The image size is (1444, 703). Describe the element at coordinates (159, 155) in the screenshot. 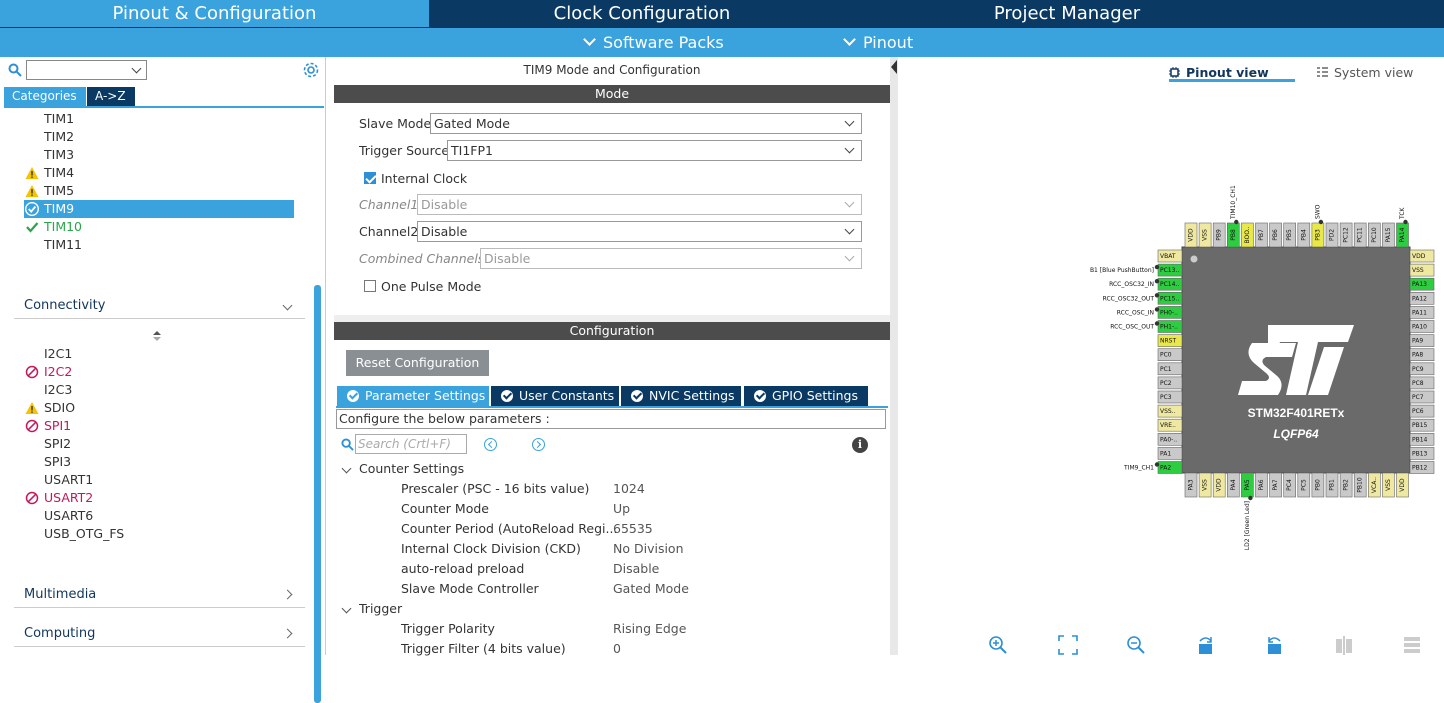

I see `list-item-tim3: TIM3` at that location.